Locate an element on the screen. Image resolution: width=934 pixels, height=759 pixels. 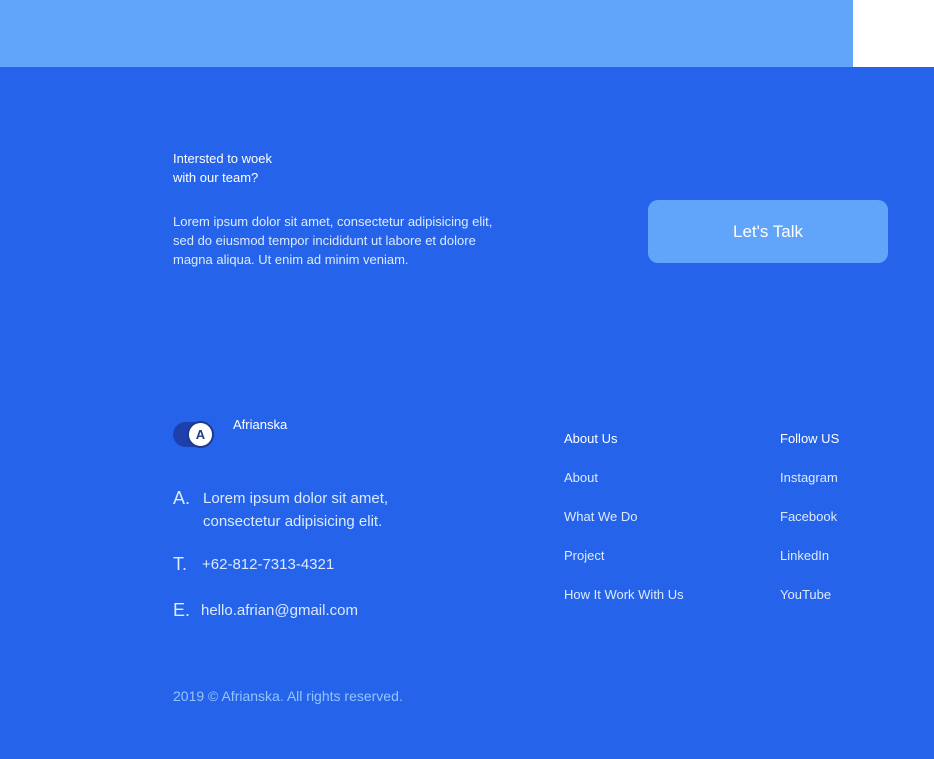
footer-link-what-we-do: What We Do is located at coordinates (600, 516).